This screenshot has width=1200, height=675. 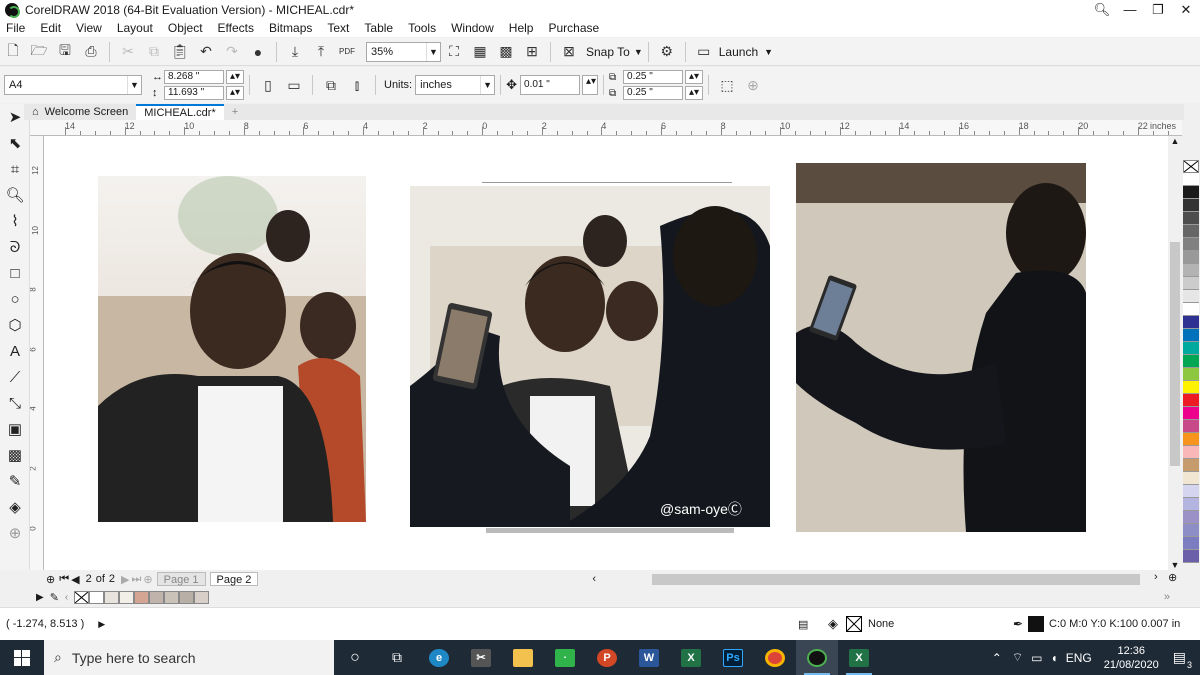 What do you see at coordinates (854, 624) in the screenshot?
I see `fill-swatch` at bounding box center [854, 624].